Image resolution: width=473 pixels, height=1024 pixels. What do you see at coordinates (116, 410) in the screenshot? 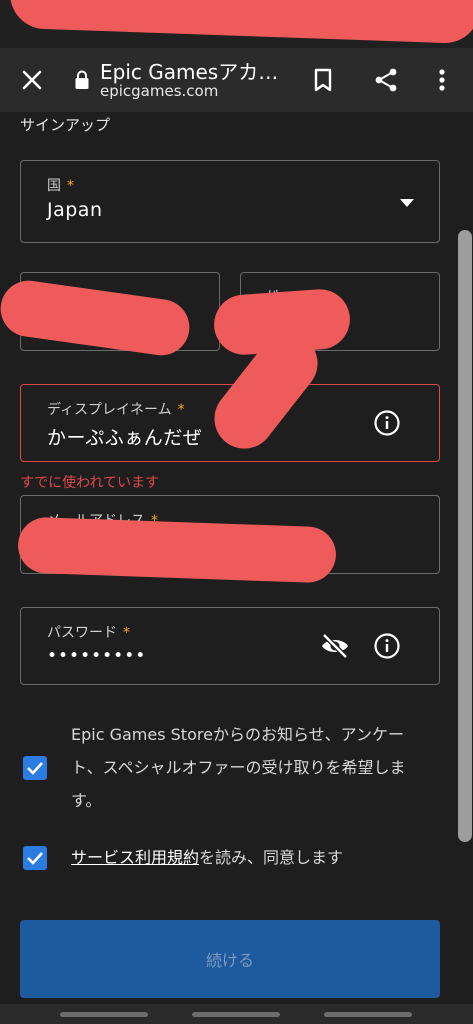
I see `display-name-label: ディスプレイネーム *` at bounding box center [116, 410].